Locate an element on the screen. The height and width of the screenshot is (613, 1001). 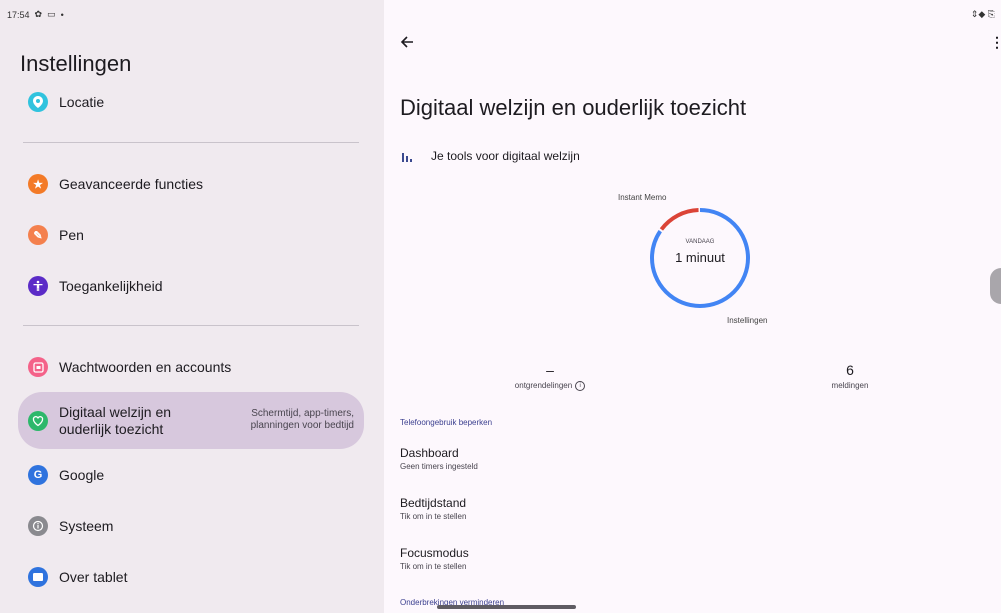
sidebar-item-label: Systeem is located at coordinates (86, 525).